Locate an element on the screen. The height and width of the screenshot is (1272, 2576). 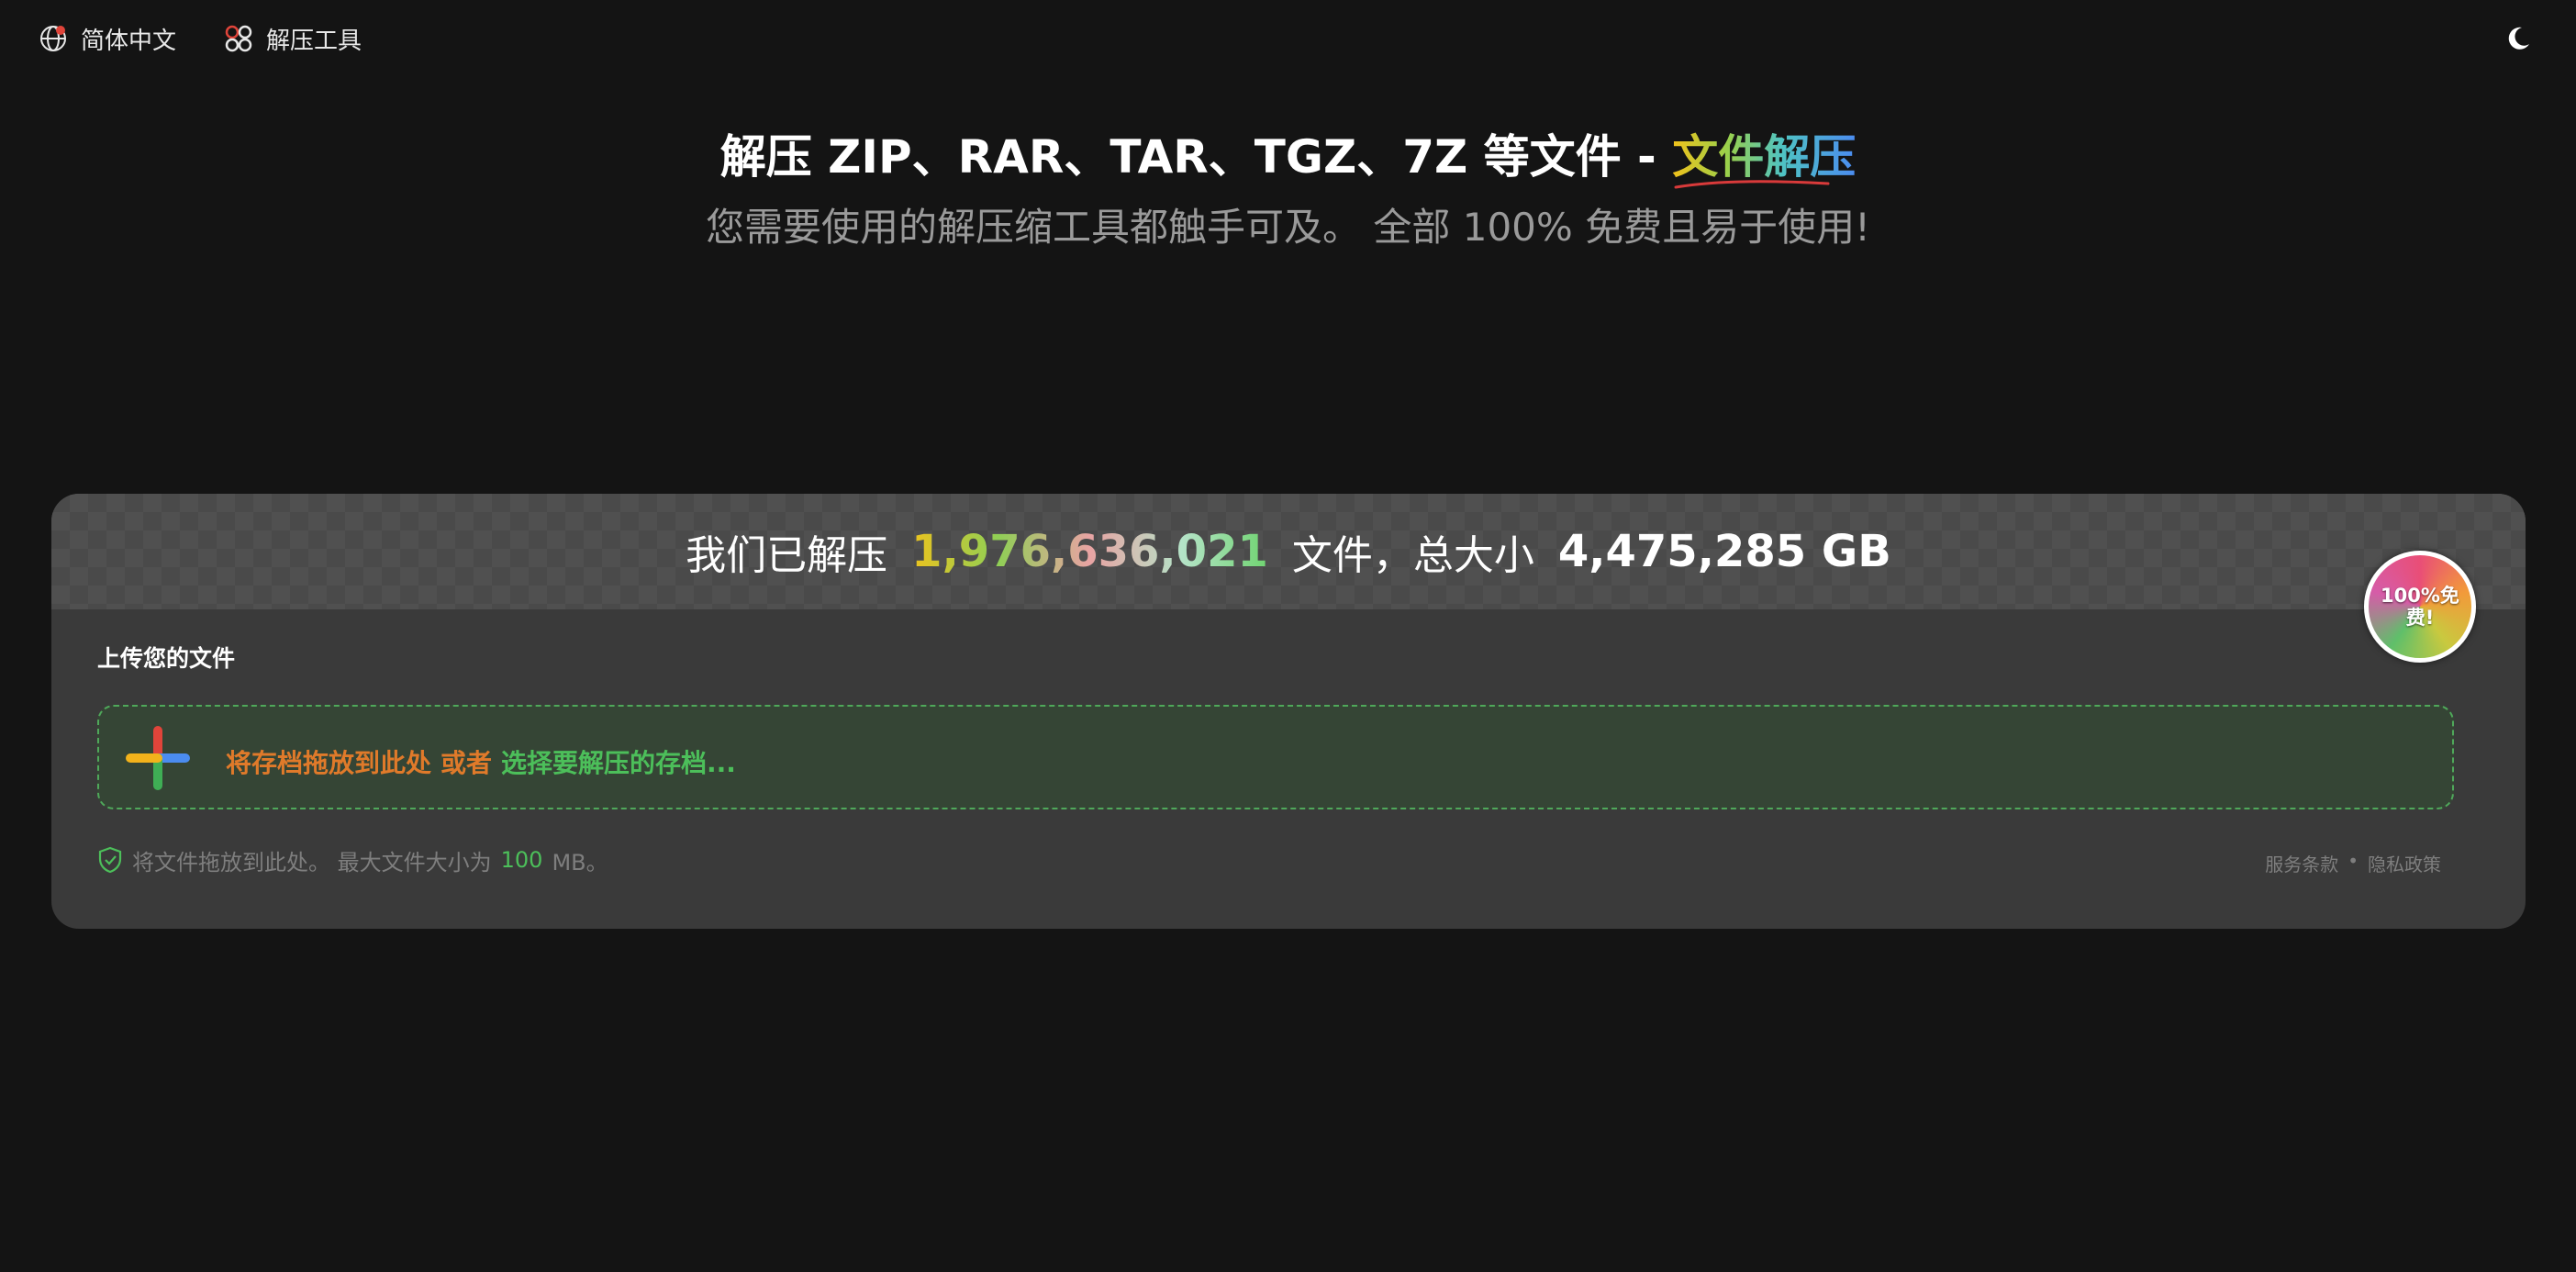
title-highlight: 文件解压 is located at coordinates (1765, 159).